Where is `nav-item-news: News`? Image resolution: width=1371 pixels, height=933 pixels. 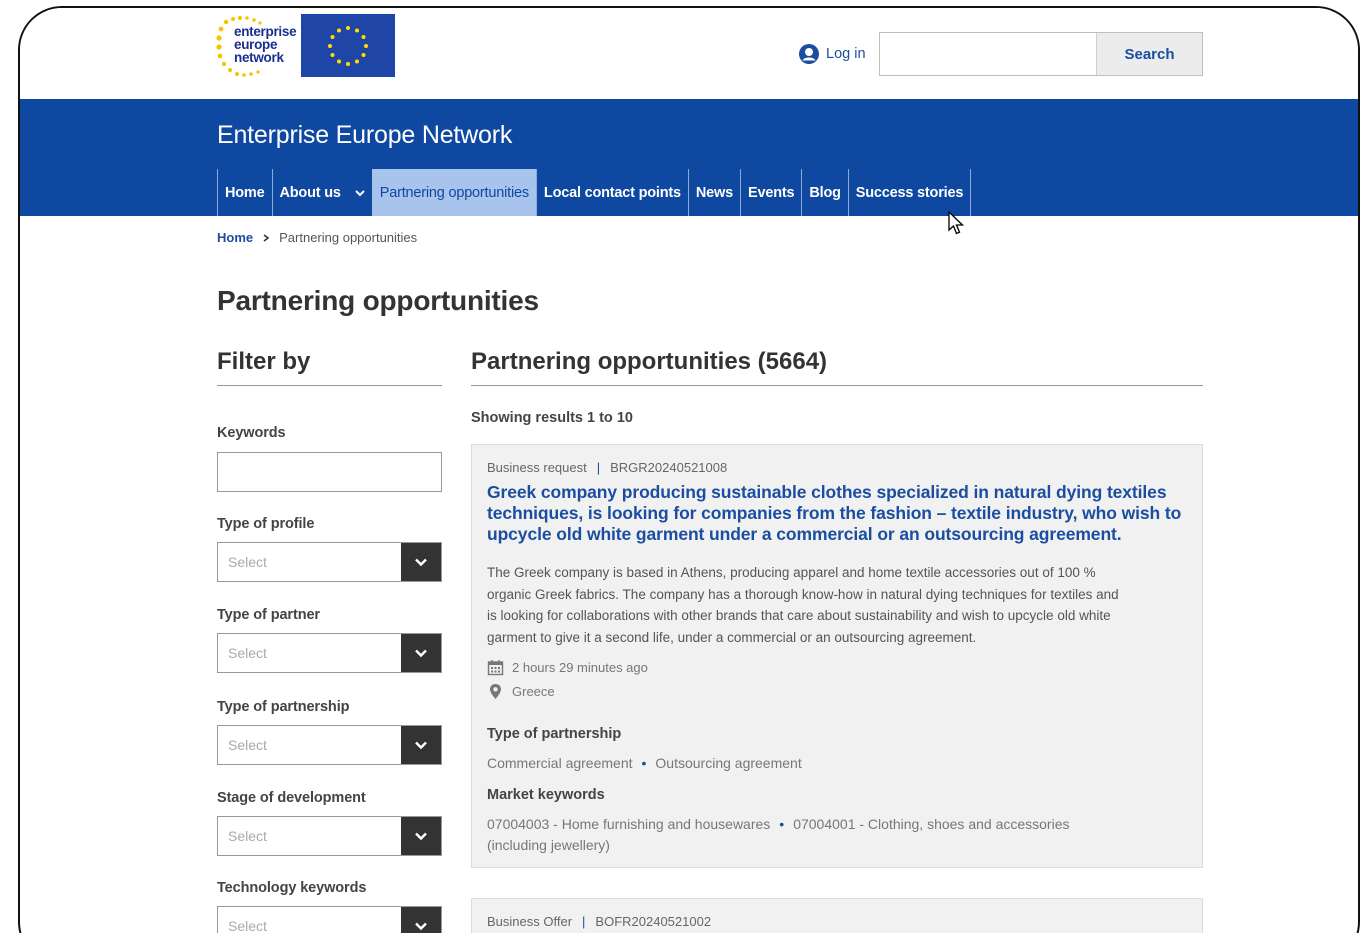 nav-item-news: News is located at coordinates (713, 192).